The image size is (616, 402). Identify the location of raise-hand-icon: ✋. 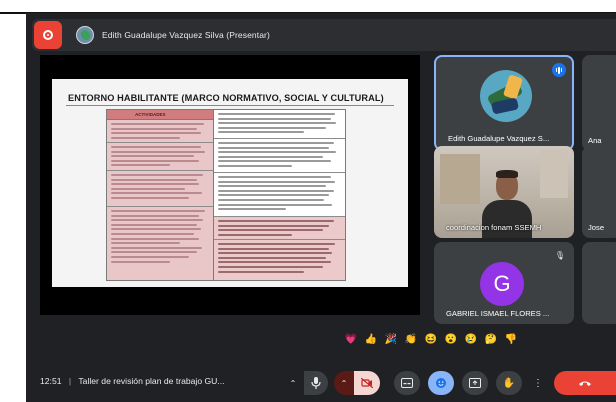
(509, 383).